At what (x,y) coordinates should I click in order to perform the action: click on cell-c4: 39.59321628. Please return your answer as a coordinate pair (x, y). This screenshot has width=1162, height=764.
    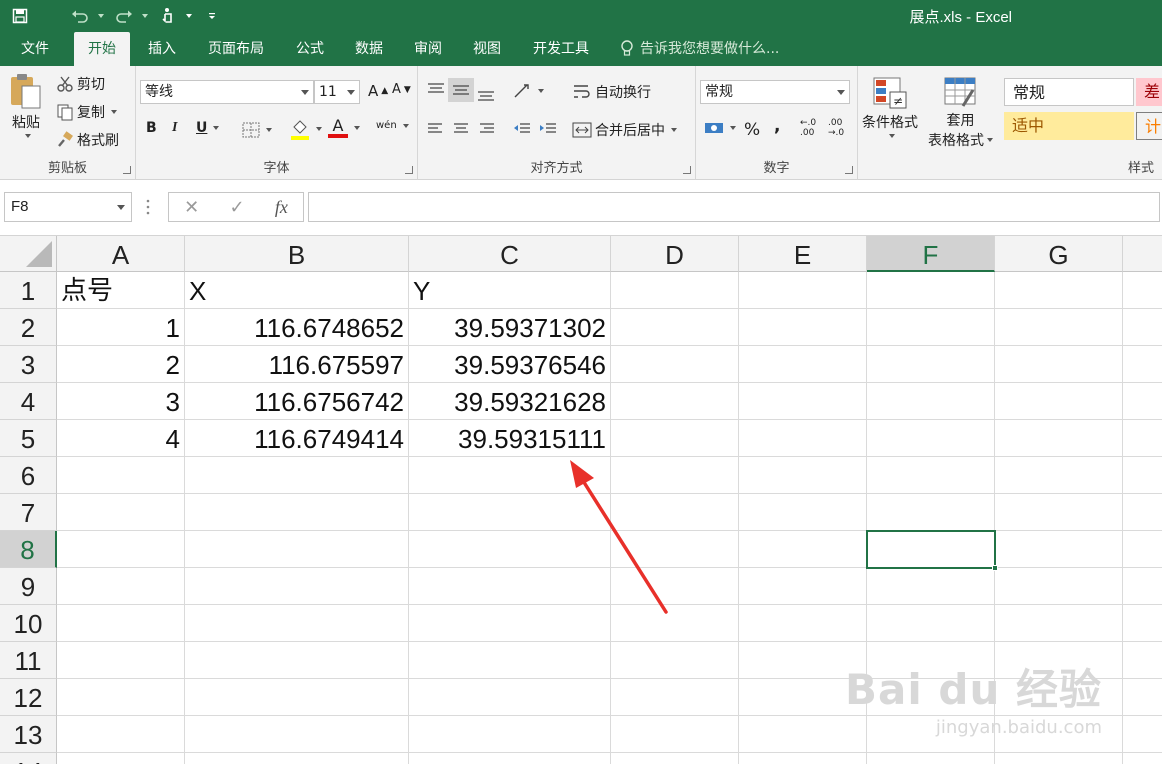
    Looking at the image, I should click on (510, 401).